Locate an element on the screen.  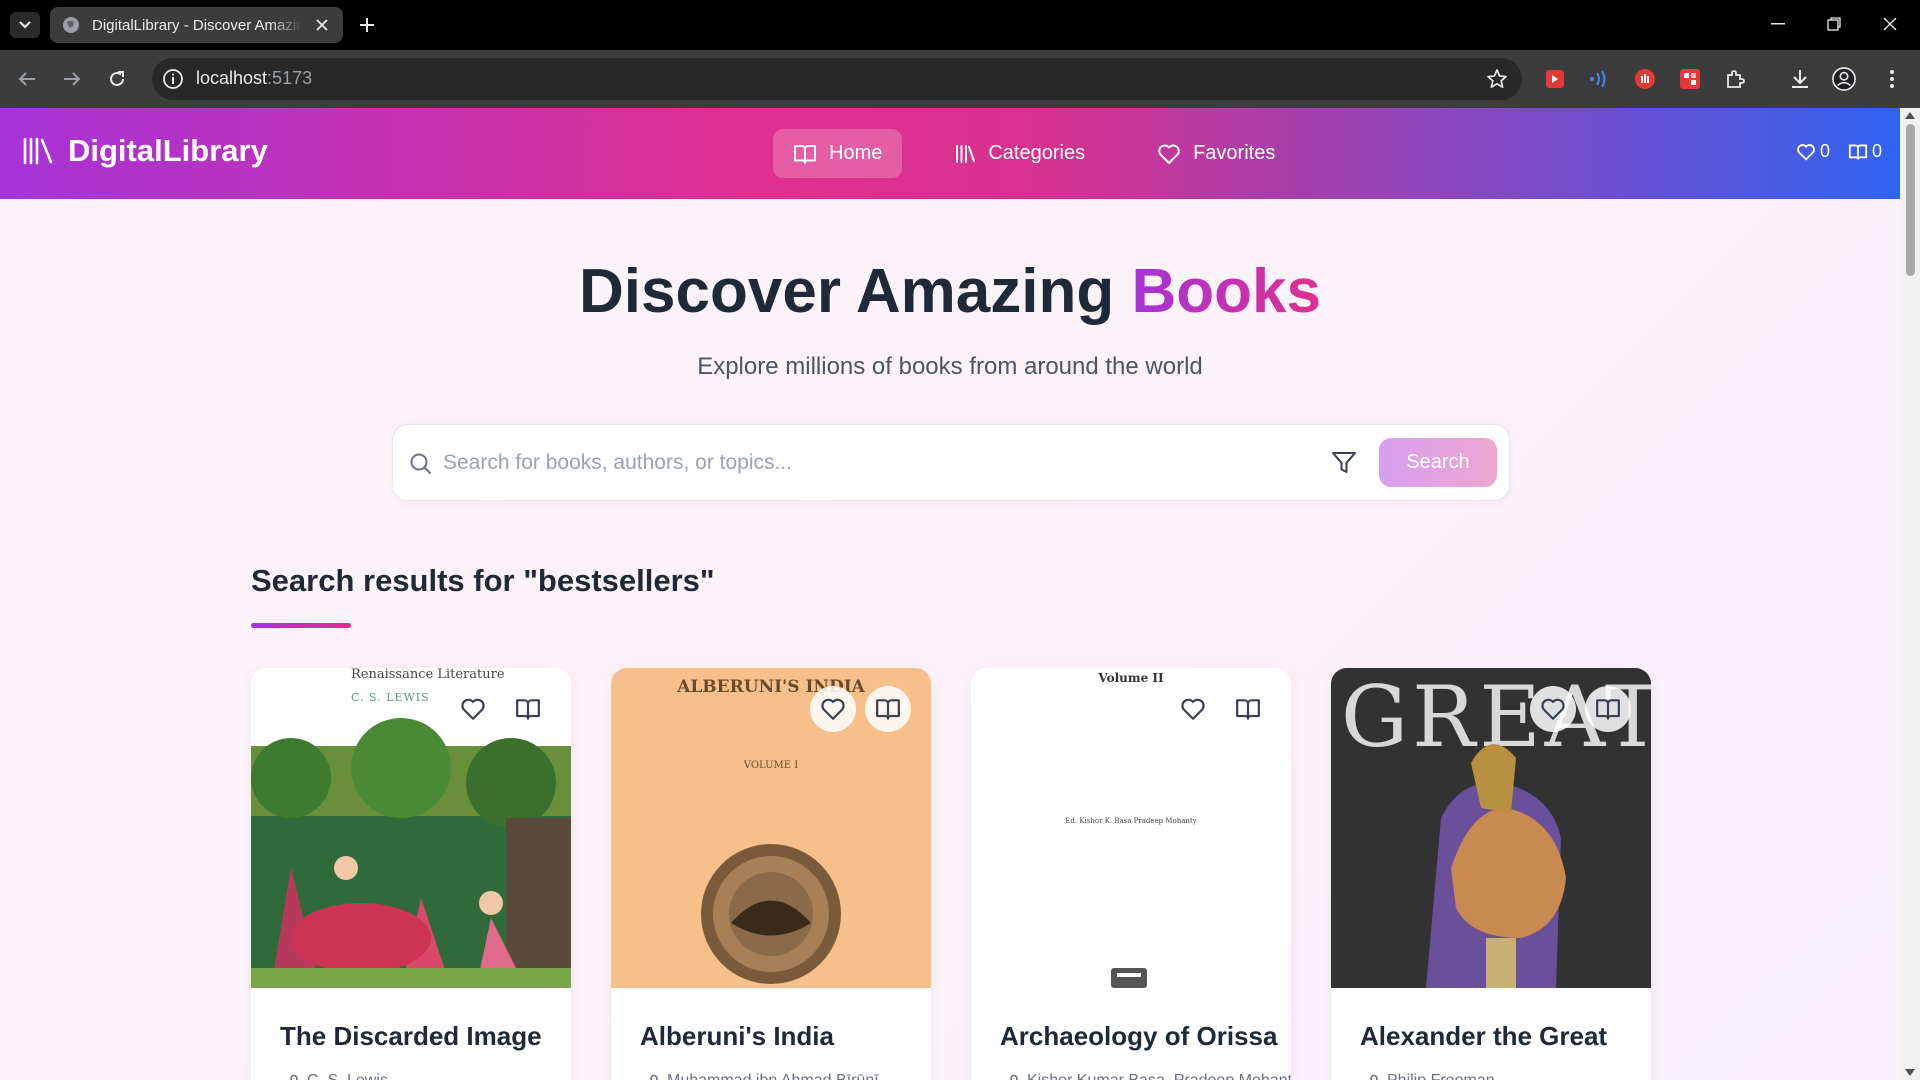
search-button: Search is located at coordinates (1438, 462).